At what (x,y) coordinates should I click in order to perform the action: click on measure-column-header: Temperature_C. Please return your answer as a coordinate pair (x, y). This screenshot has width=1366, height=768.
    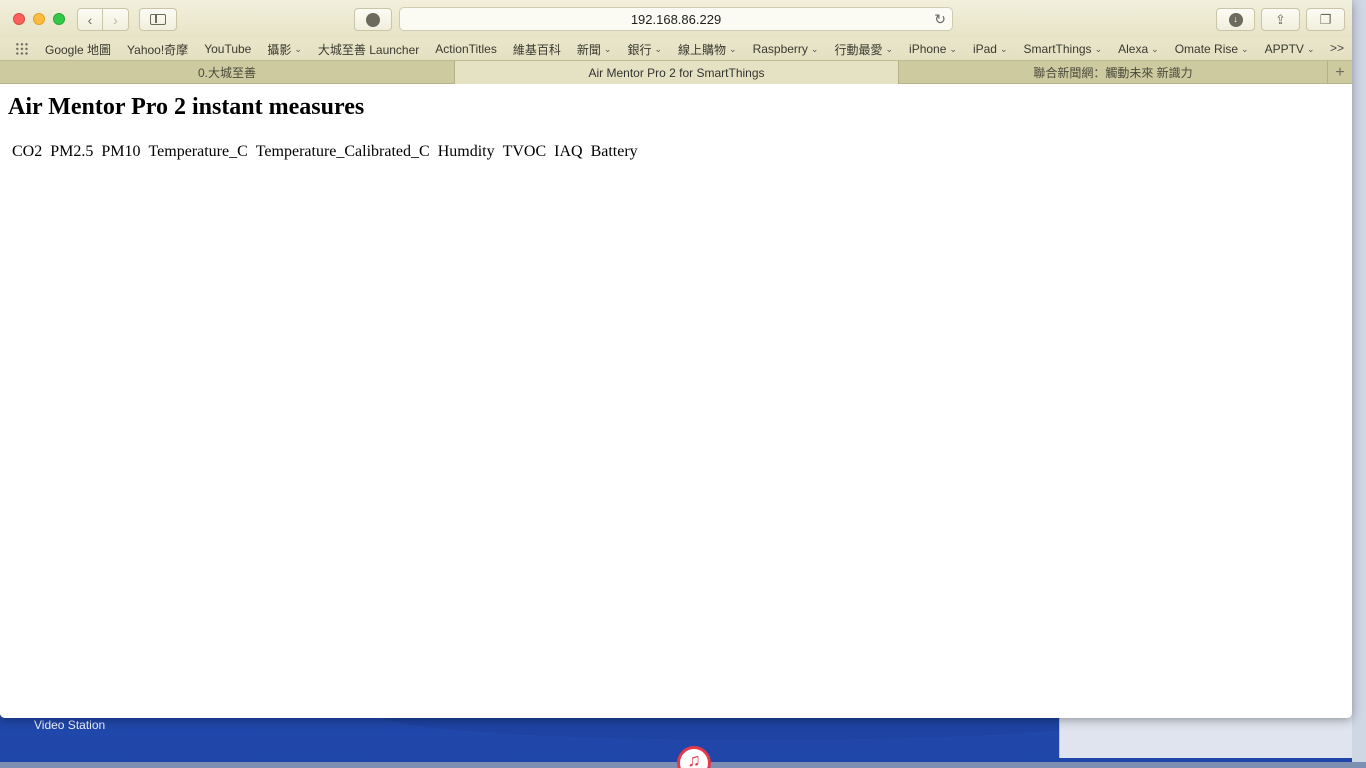
    Looking at the image, I should click on (198, 151).